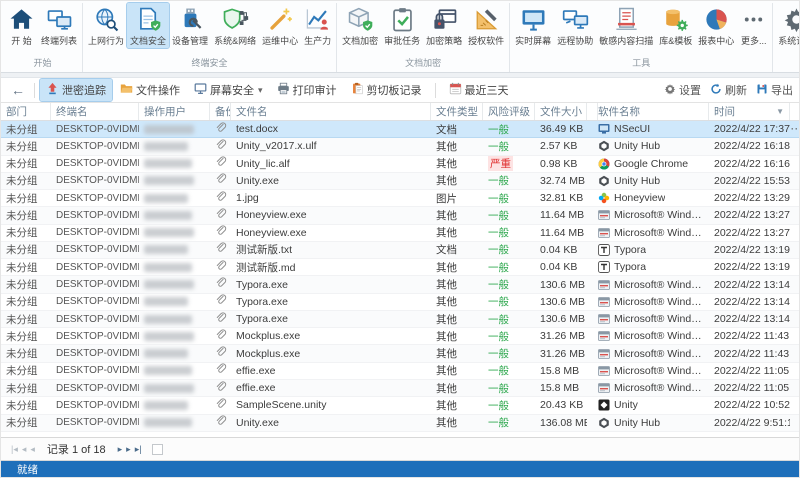 The width and height of the screenshot is (800, 478). Describe the element at coordinates (148, 25) in the screenshot. I see `ribbon-button-文档安全: 文档安全` at that location.